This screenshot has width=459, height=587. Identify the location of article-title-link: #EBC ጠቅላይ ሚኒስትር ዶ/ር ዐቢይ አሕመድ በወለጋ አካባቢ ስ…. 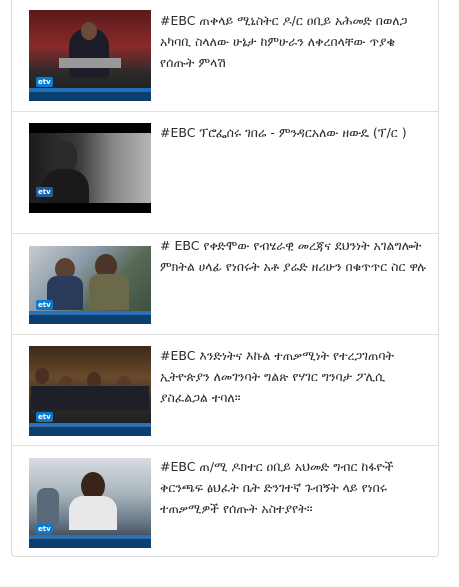
(295, 41).